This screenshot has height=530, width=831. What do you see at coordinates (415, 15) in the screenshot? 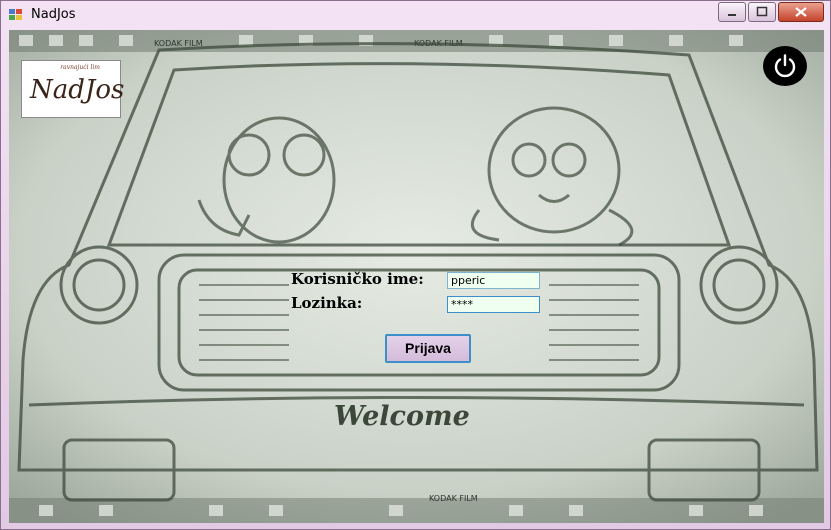
I see `title-bar: NadJos` at bounding box center [415, 15].